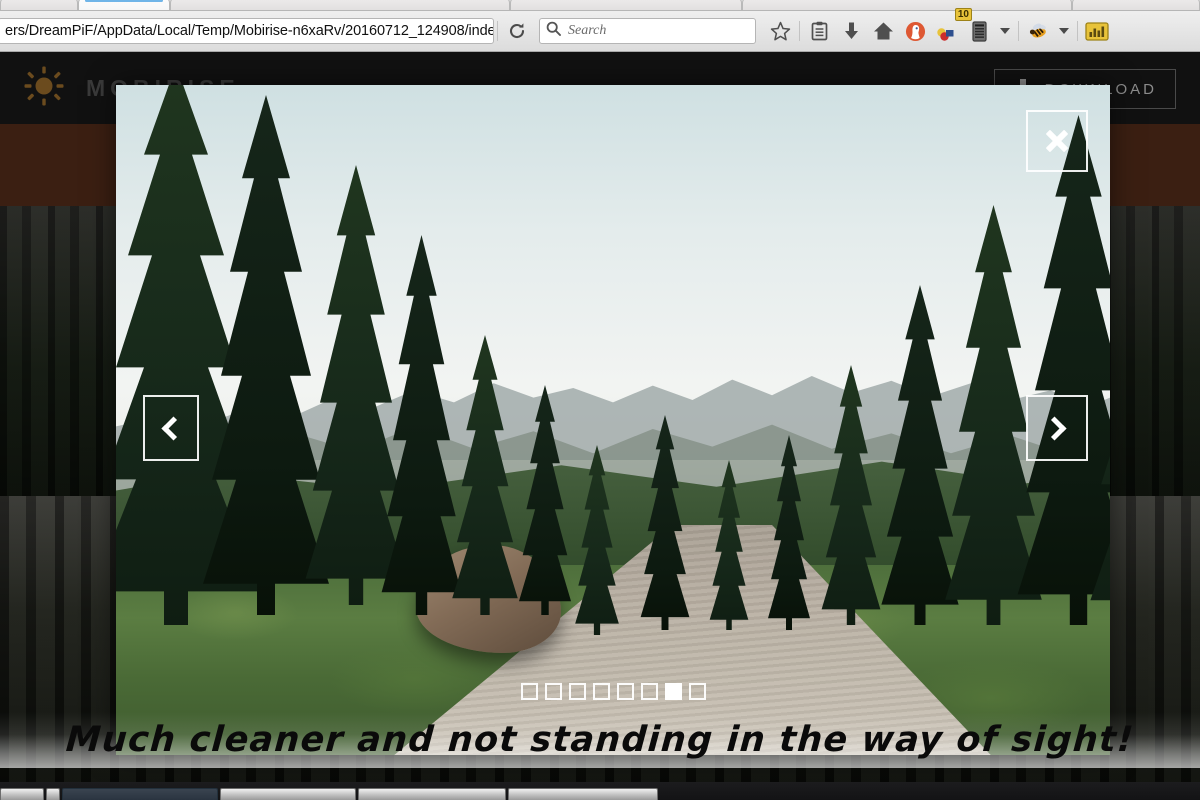 The width and height of the screenshot is (1200, 800). Describe the element at coordinates (44, 88) in the screenshot. I see `sun-icon` at that location.